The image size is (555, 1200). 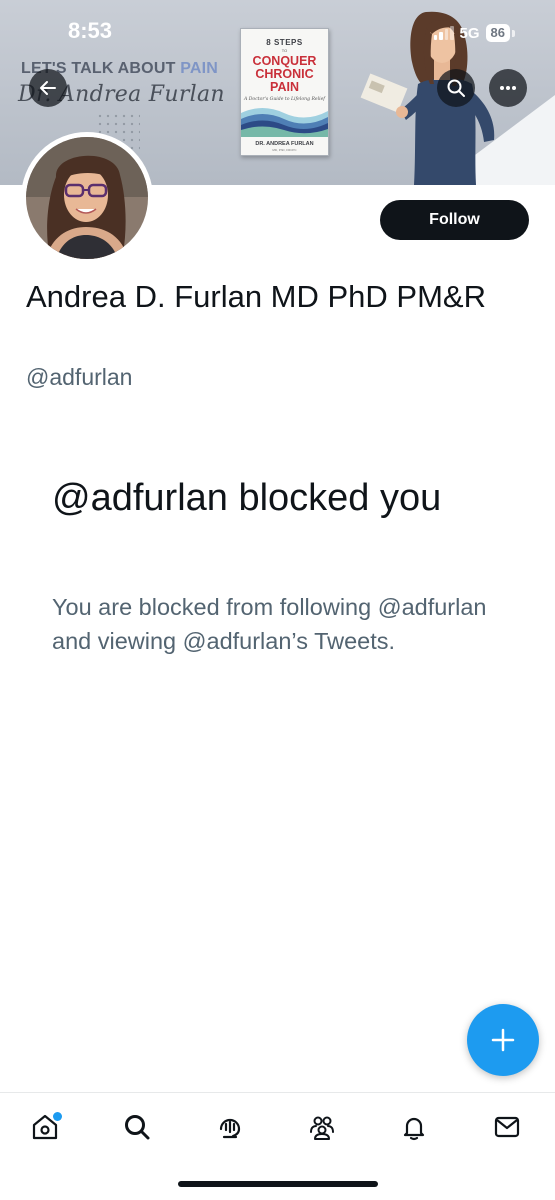 What do you see at coordinates (90, 30) in the screenshot?
I see `status-time: 8:53` at bounding box center [90, 30].